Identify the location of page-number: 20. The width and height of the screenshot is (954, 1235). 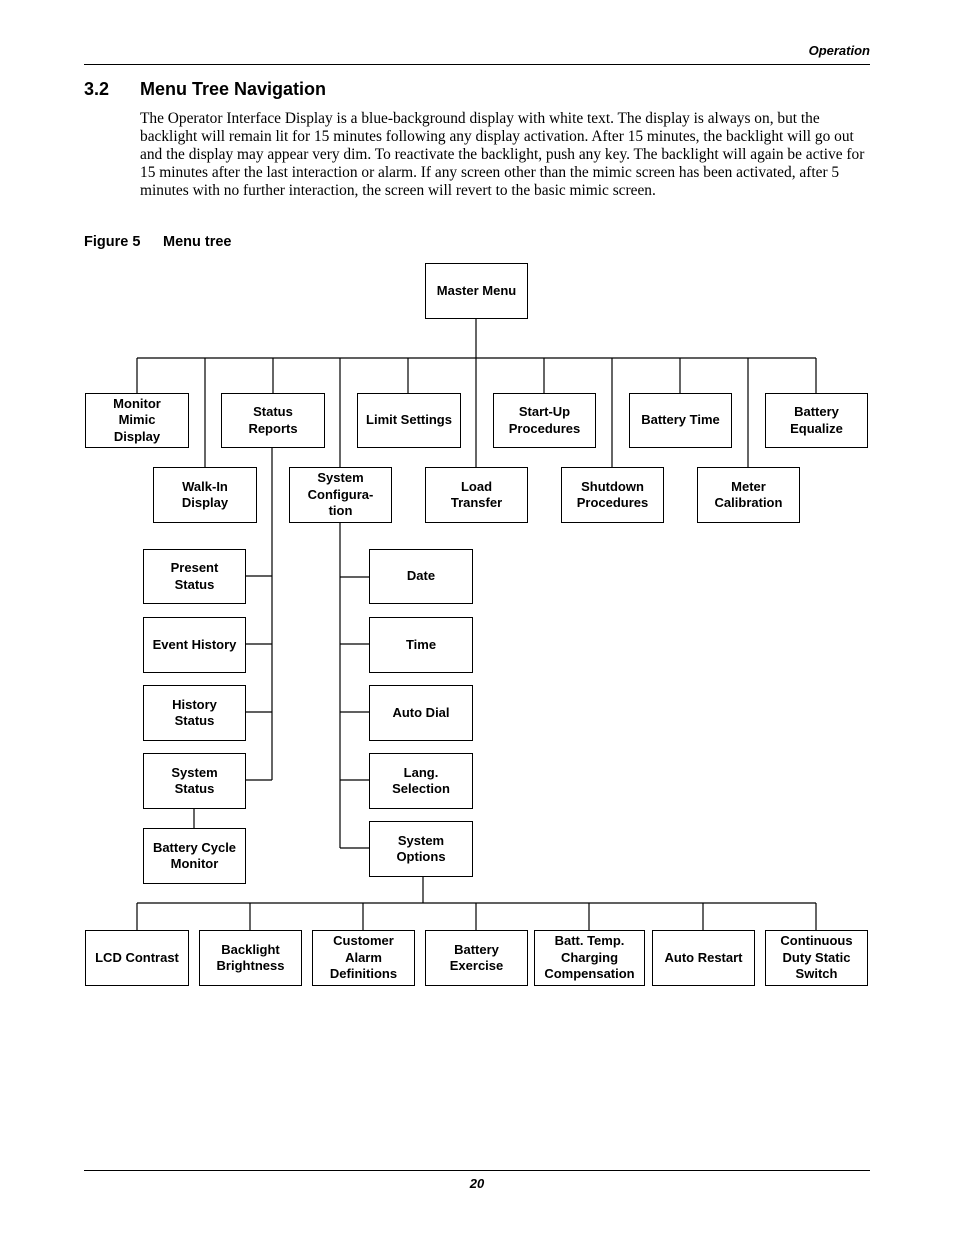
(477, 1183).